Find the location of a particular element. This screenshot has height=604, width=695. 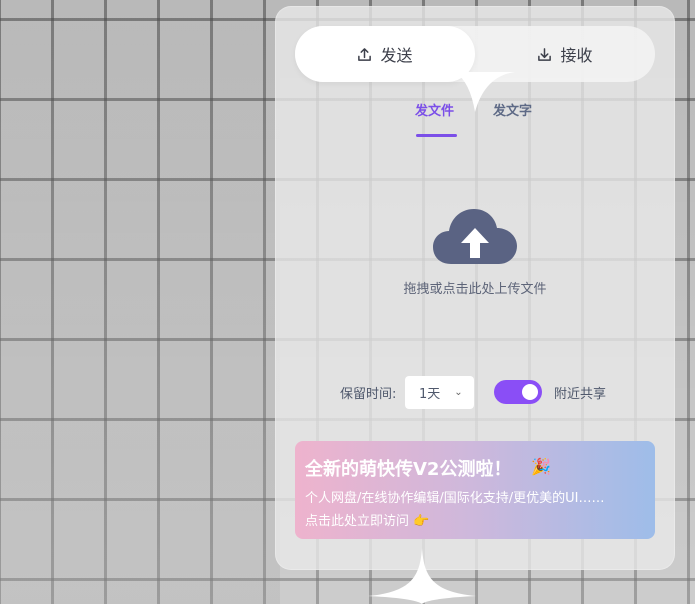

download-icon is located at coordinates (545, 54).